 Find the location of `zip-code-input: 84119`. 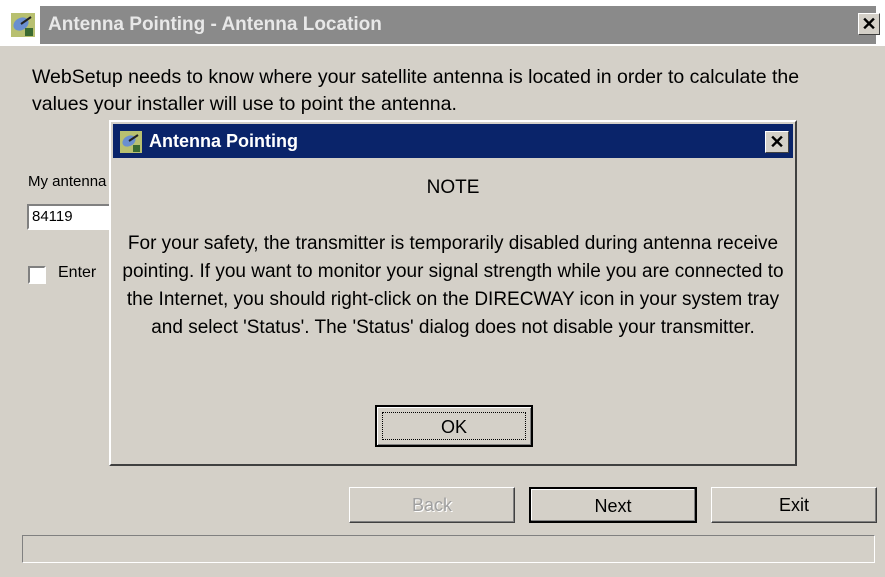

zip-code-input: 84119 is located at coordinates (69, 217).